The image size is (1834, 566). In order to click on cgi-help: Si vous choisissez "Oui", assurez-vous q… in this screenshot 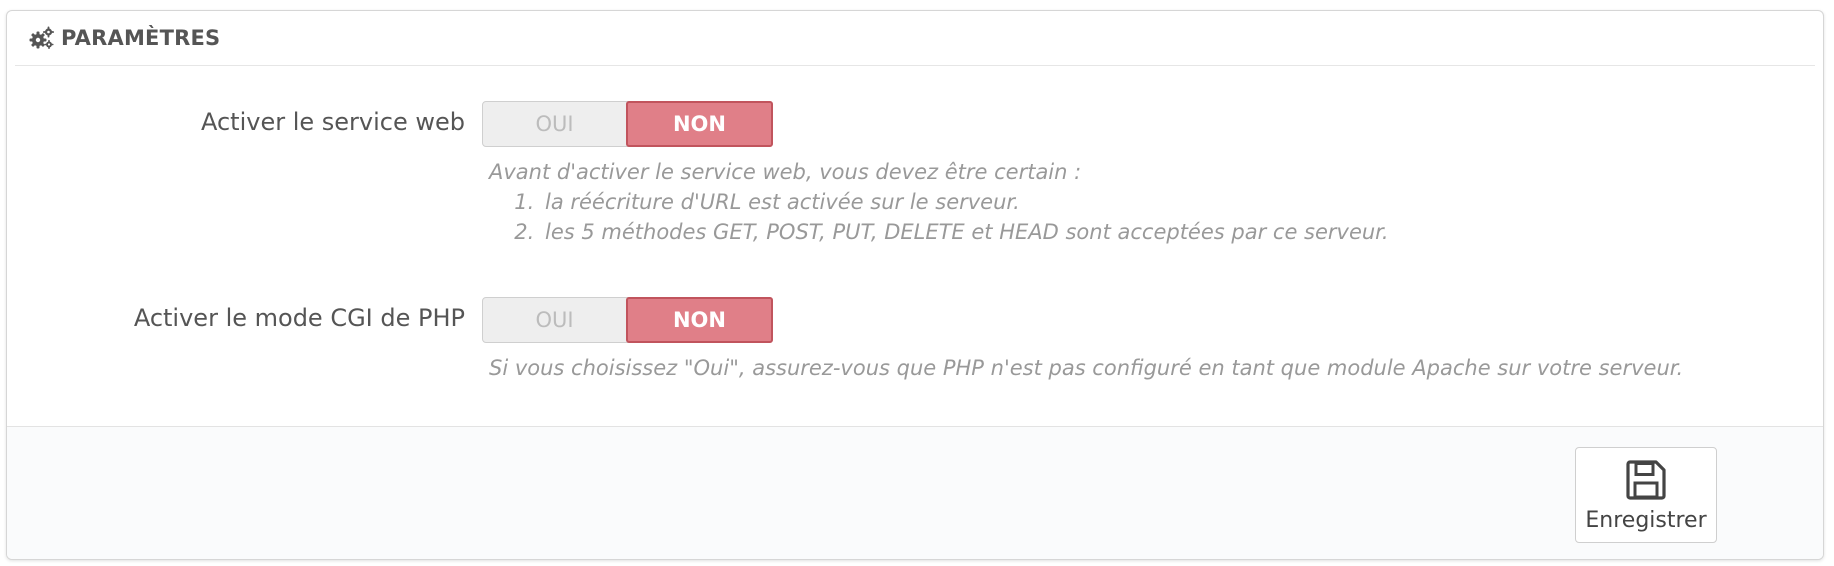, I will do `click(1086, 368)`.